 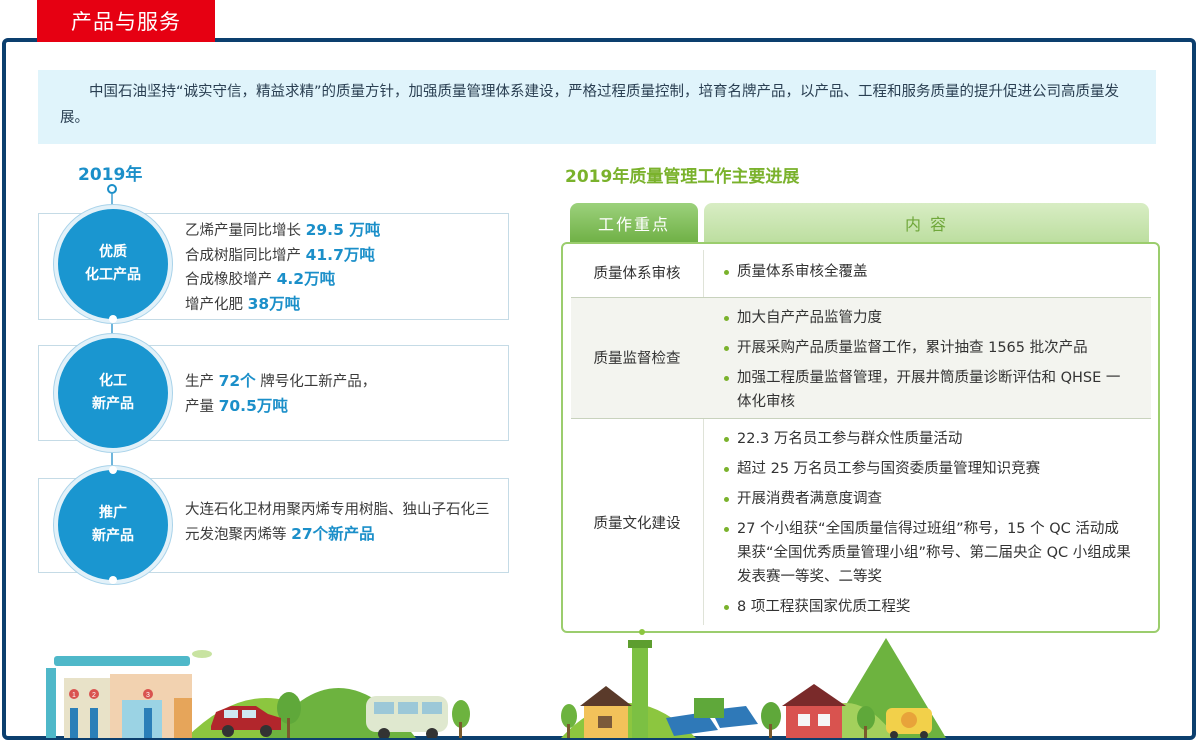 I want to click on list-item: 开展采购产品质量监督工作，累计抽查 1565 批次产品, so click(x=928, y=348).